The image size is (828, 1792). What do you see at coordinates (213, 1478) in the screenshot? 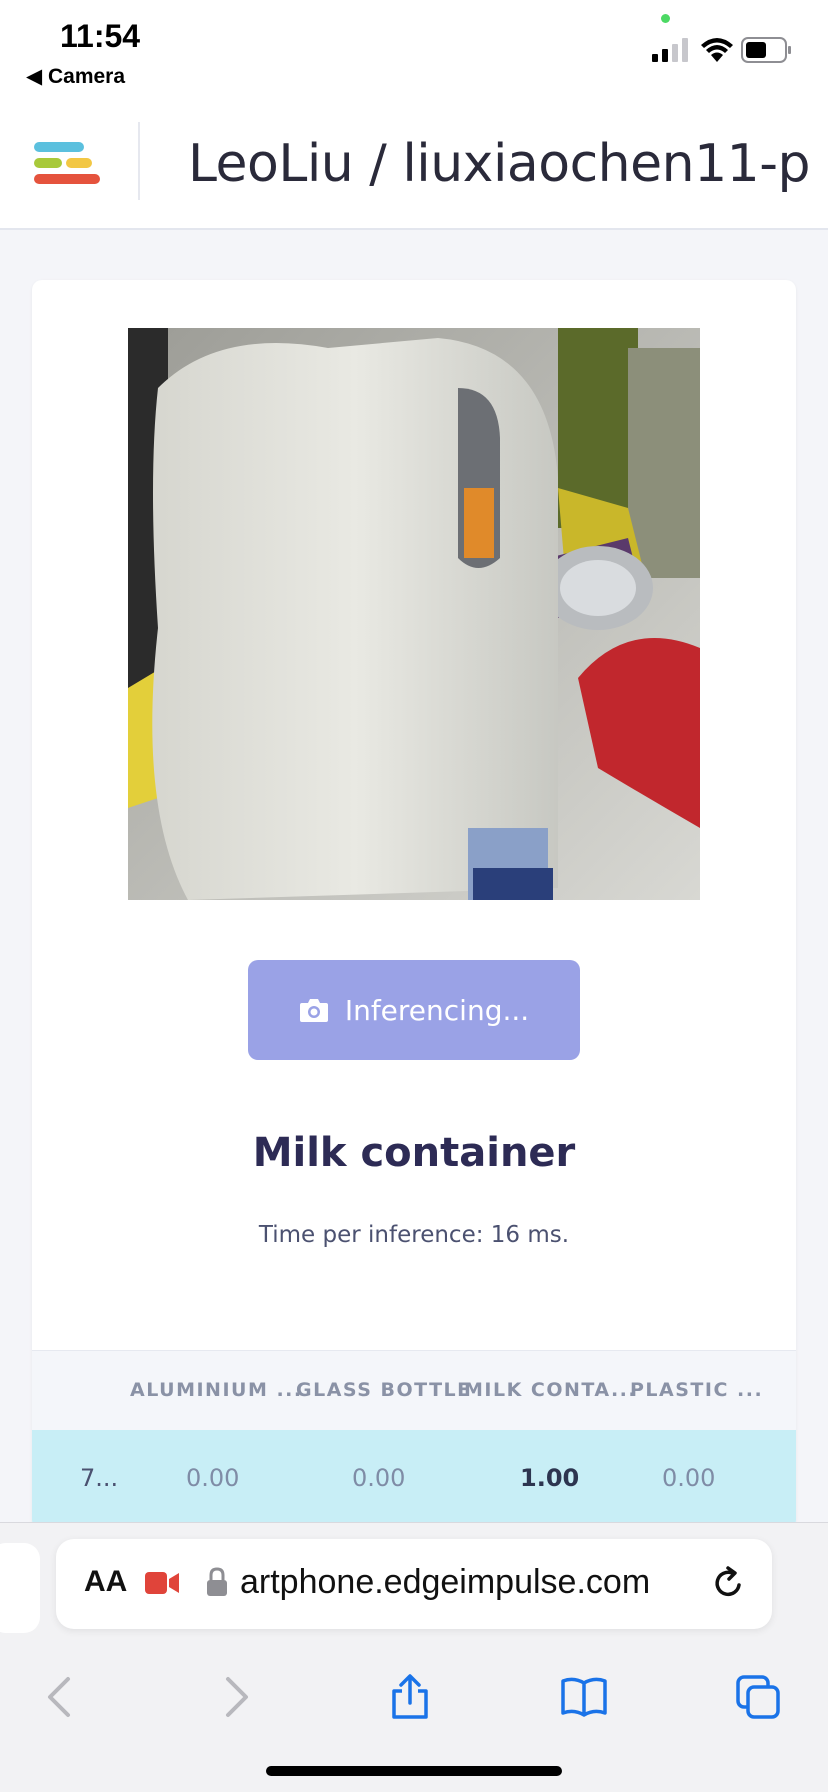
I see `row-aluminium-cell: 0.00` at bounding box center [213, 1478].